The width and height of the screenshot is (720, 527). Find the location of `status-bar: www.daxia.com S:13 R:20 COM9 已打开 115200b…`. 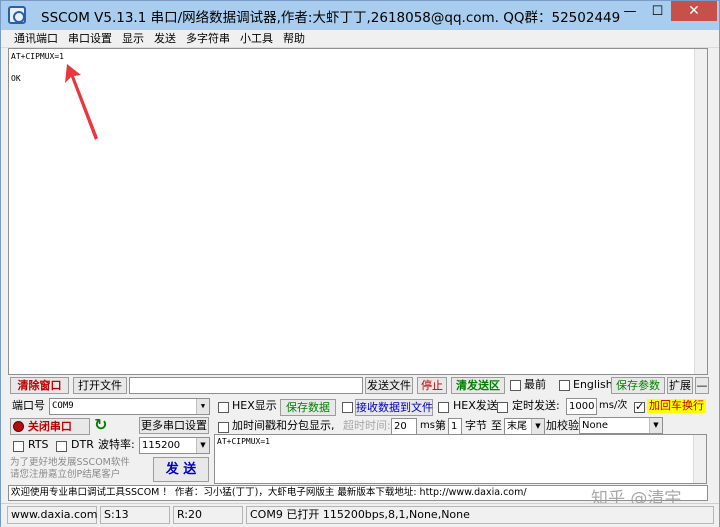

status-bar: www.daxia.com S:13 R:20 COM9 已打开 115200b… is located at coordinates (360, 515).